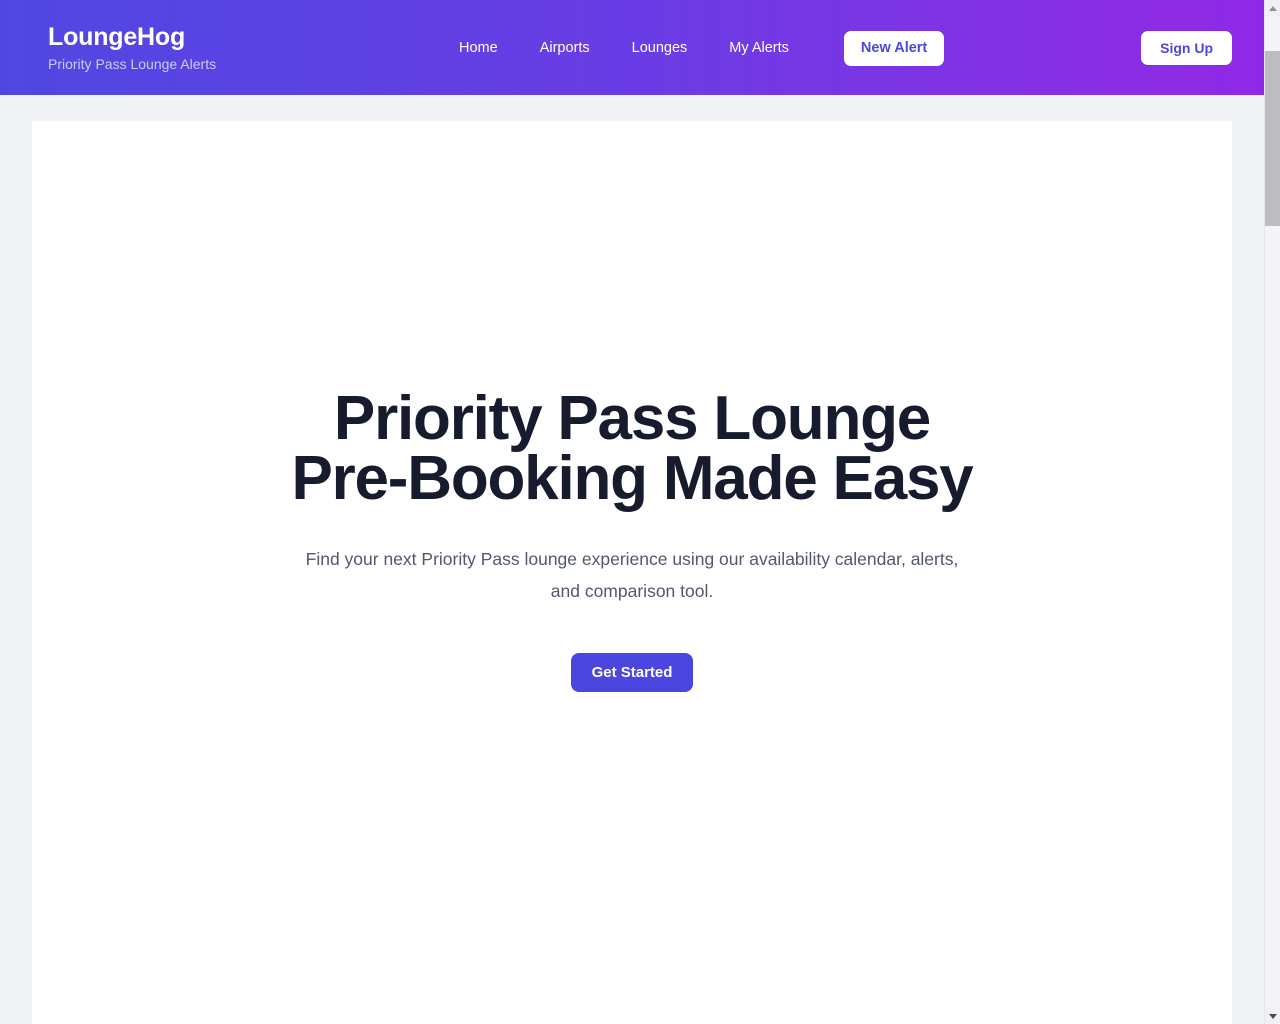 This screenshot has height=1024, width=1280. Describe the element at coordinates (894, 48) in the screenshot. I see `new-alert-button: New Alert` at that location.